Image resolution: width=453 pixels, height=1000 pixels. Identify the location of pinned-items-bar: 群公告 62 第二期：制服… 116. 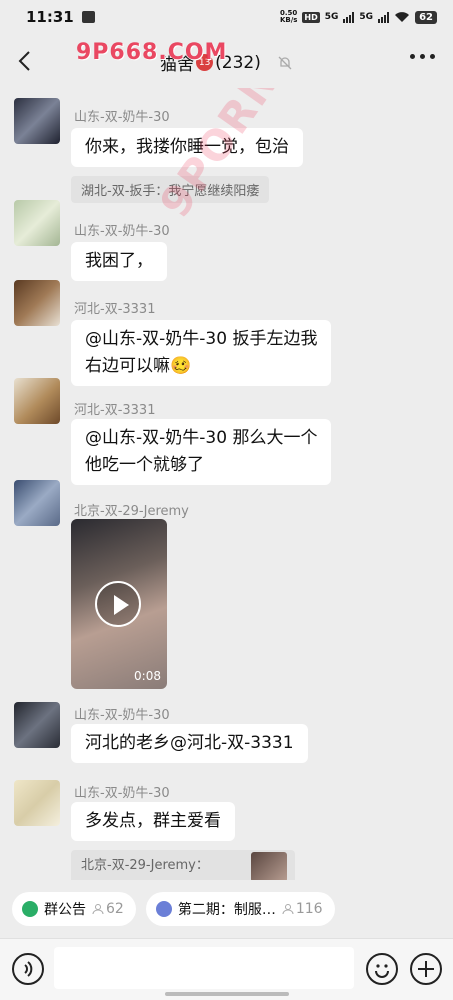
(226, 909).